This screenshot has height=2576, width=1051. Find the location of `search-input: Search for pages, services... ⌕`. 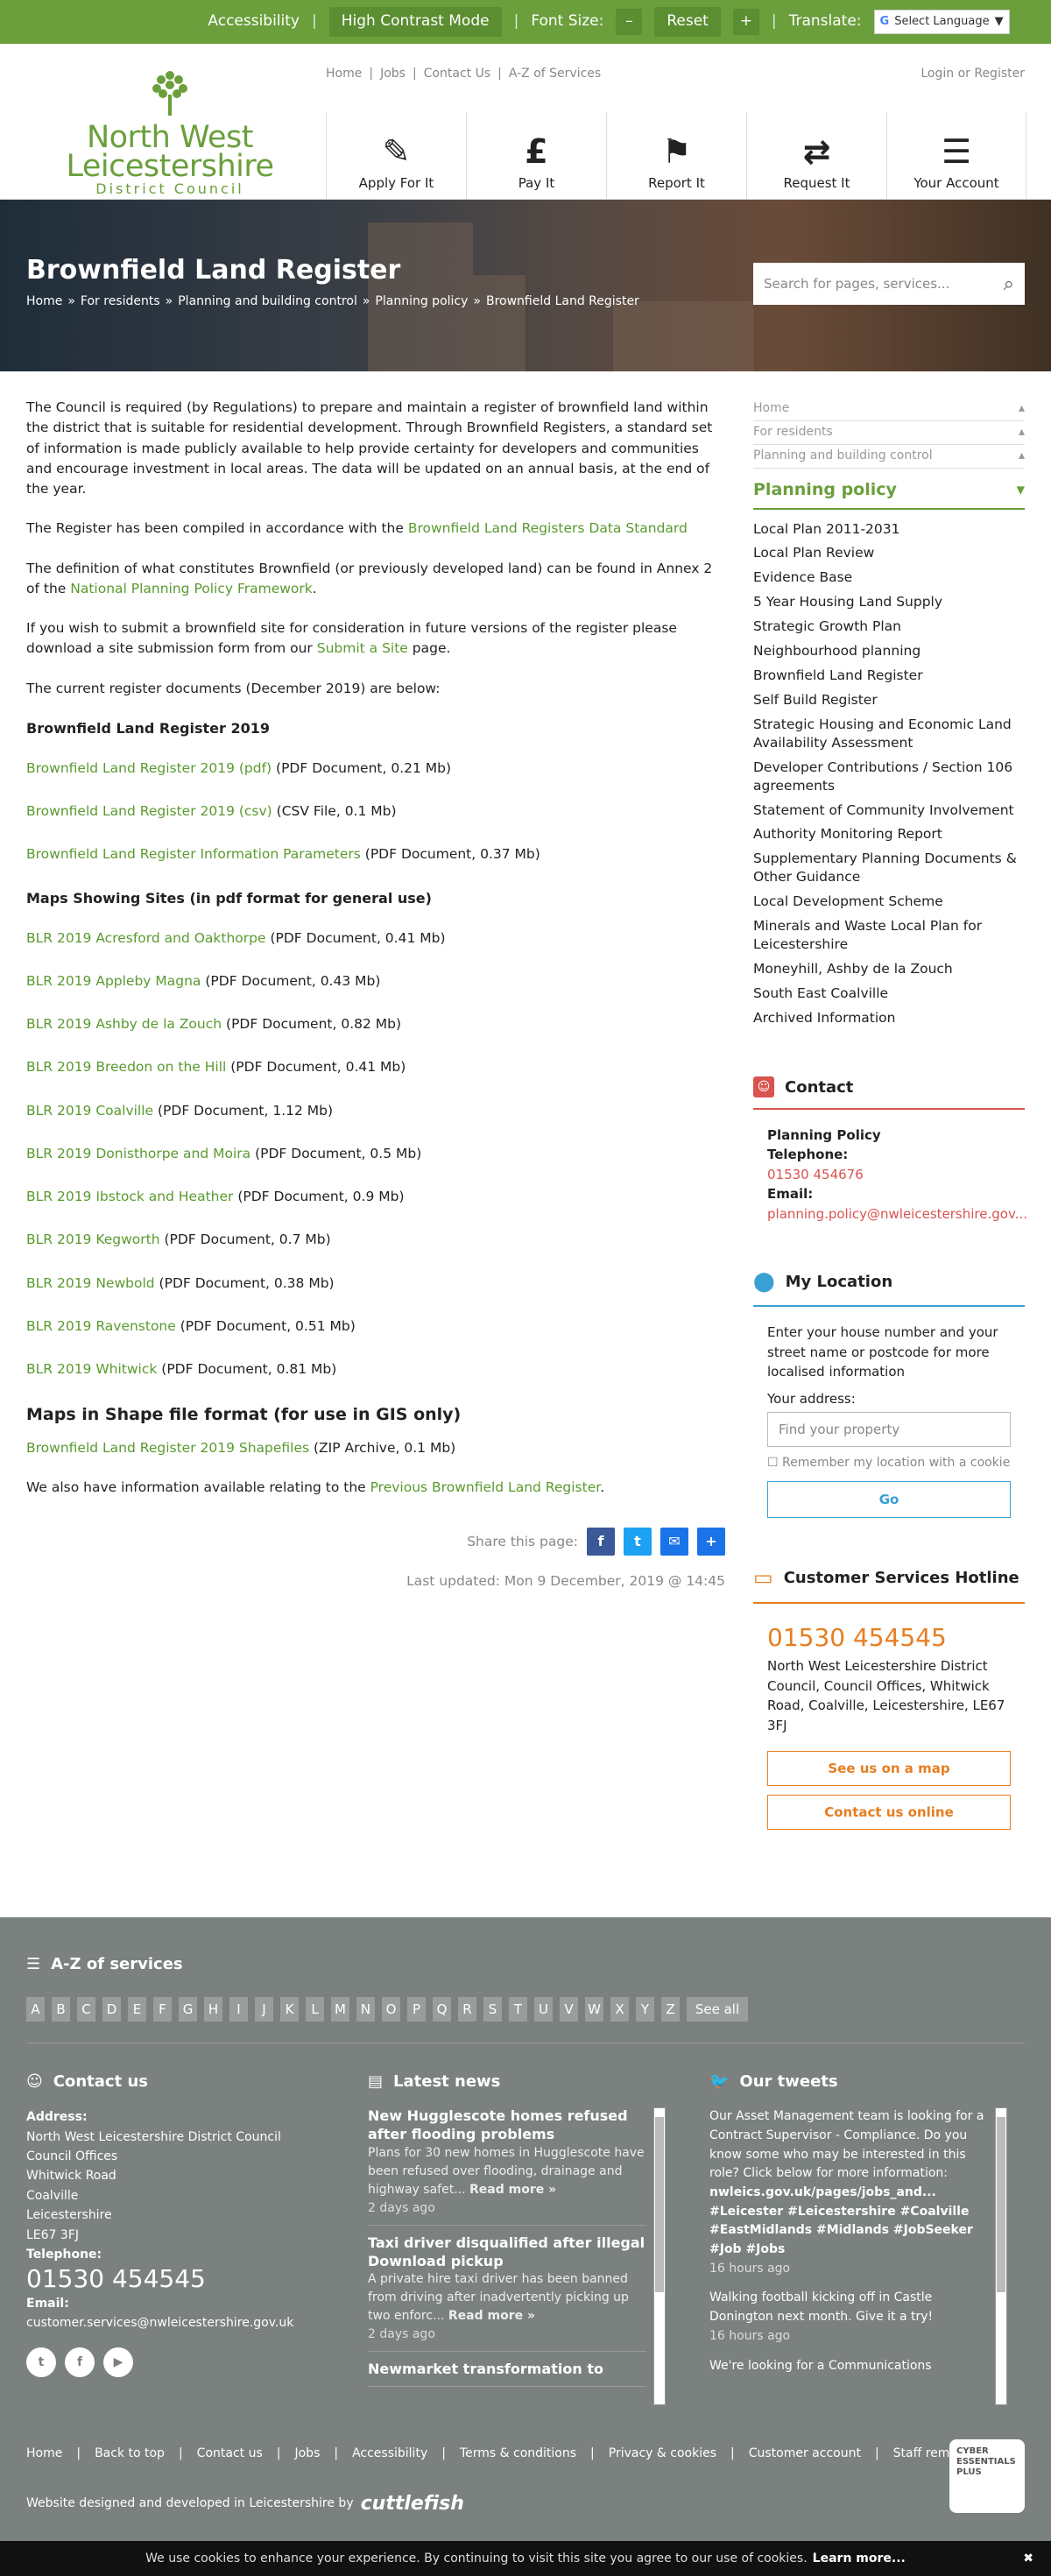

search-input: Search for pages, services... ⌕ is located at coordinates (889, 284).